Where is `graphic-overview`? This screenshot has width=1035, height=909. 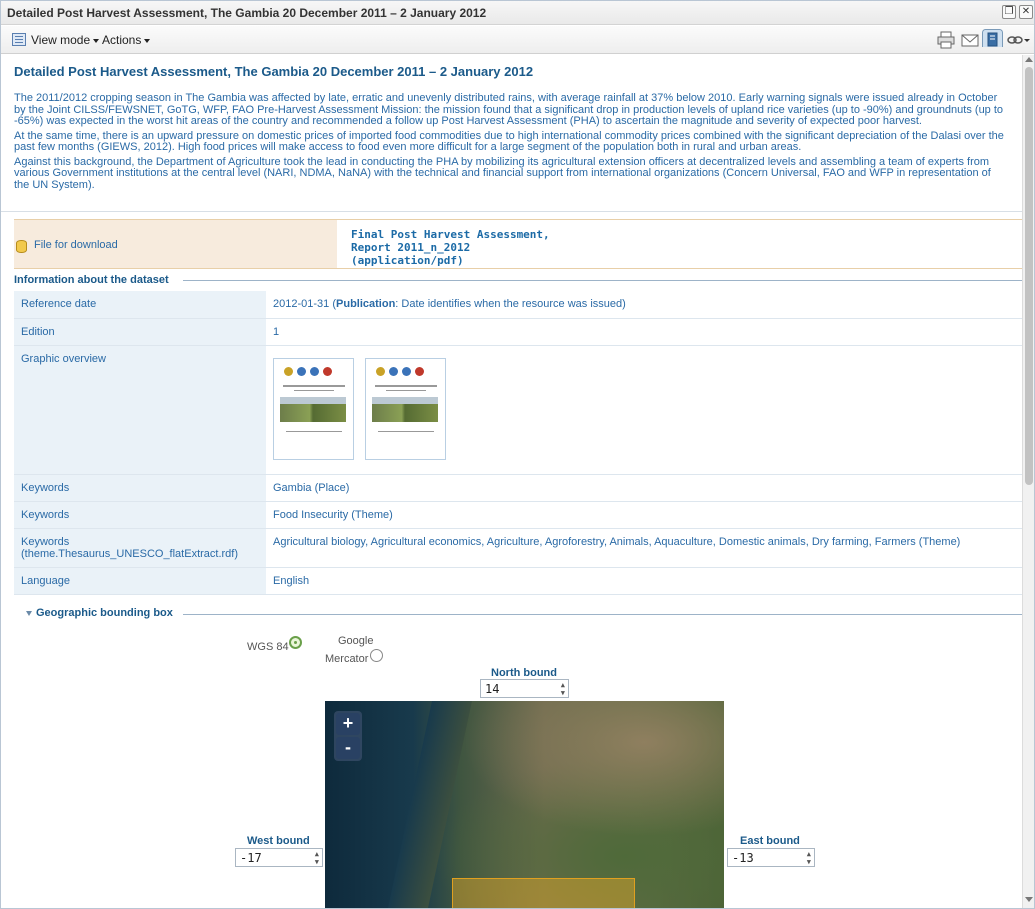 graphic-overview is located at coordinates (644, 410).